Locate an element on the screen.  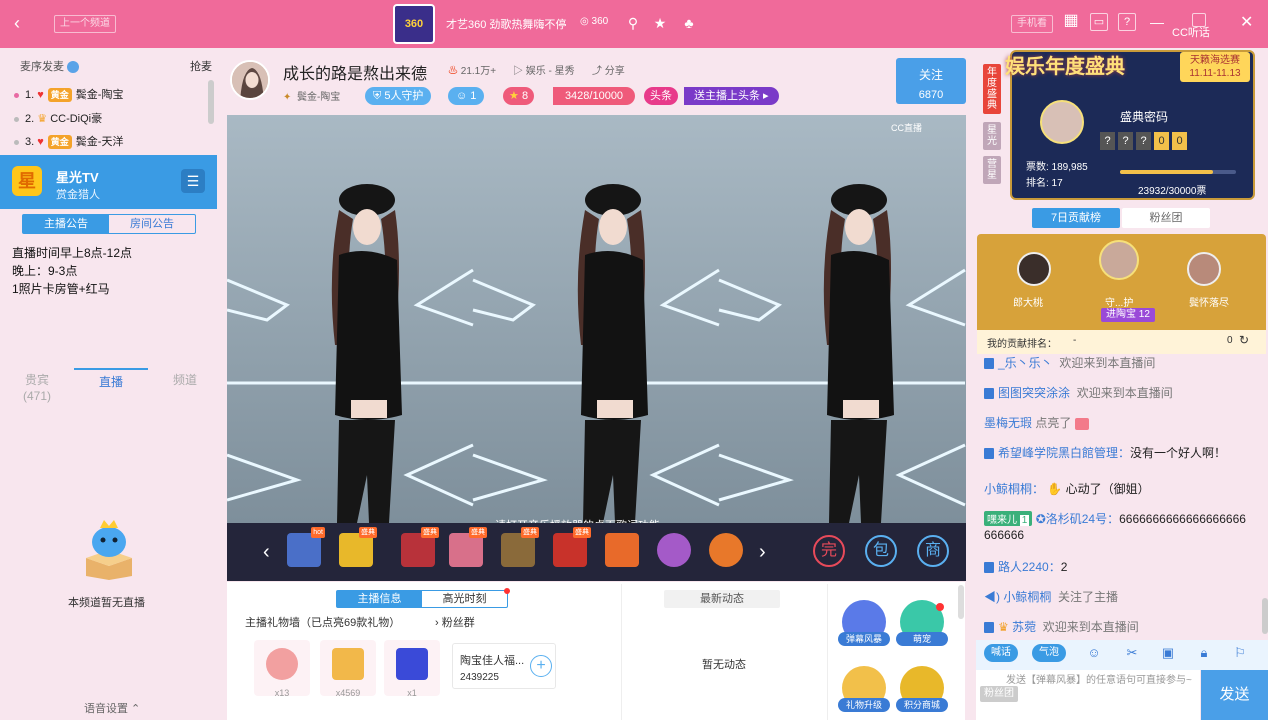
fans-pill: ☺ 1 is located at coordinates (466, 96).